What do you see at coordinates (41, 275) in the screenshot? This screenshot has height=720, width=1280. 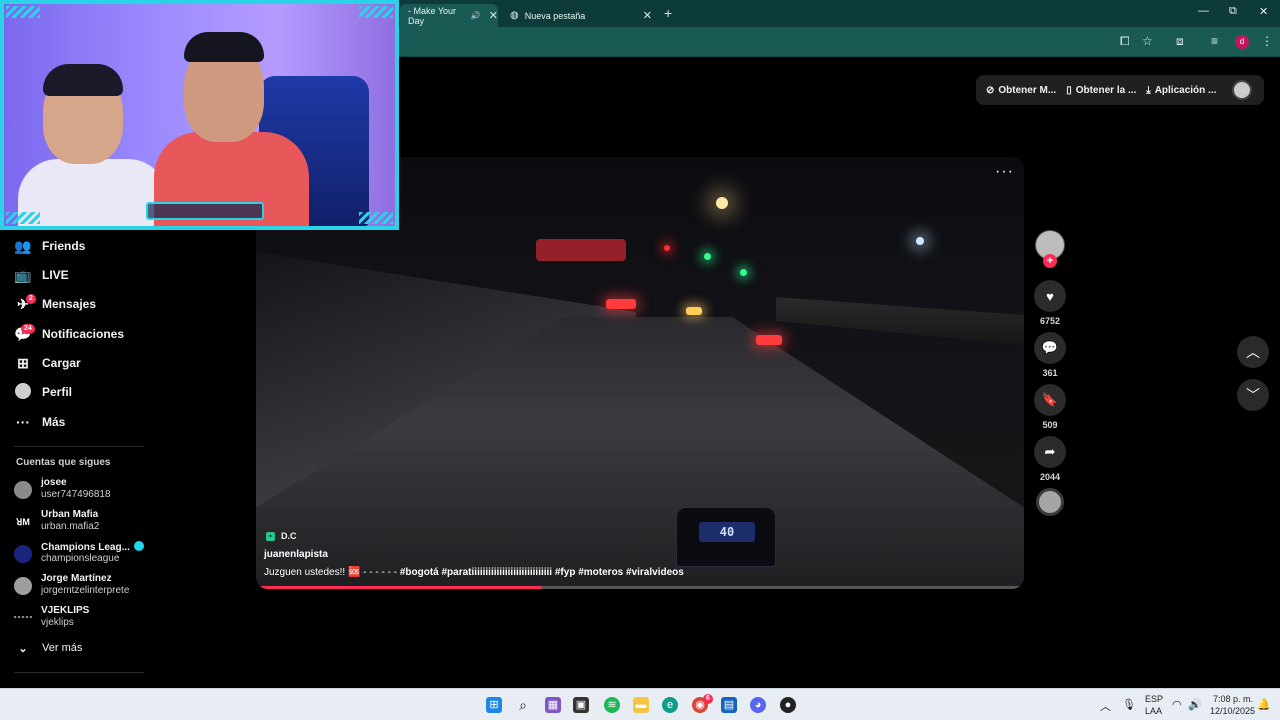 I see `sidebar-item-live: 📺 LIVE` at bounding box center [41, 275].